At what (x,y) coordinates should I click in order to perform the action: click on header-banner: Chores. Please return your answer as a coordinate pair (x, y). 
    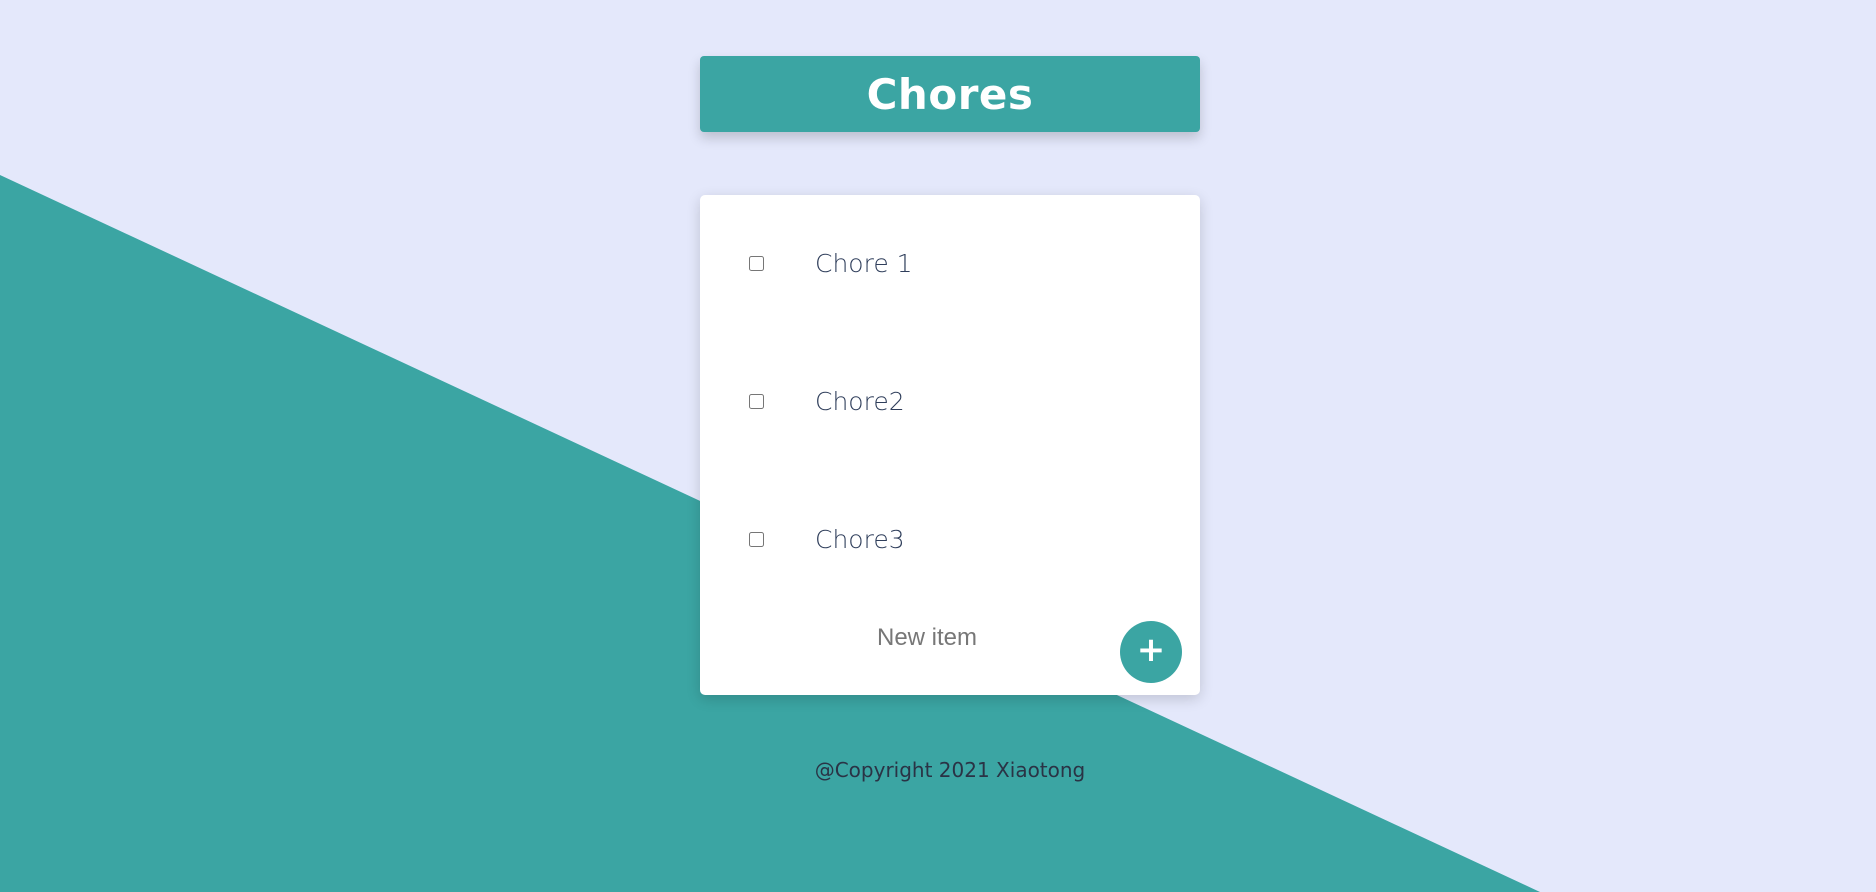
    Looking at the image, I should click on (950, 94).